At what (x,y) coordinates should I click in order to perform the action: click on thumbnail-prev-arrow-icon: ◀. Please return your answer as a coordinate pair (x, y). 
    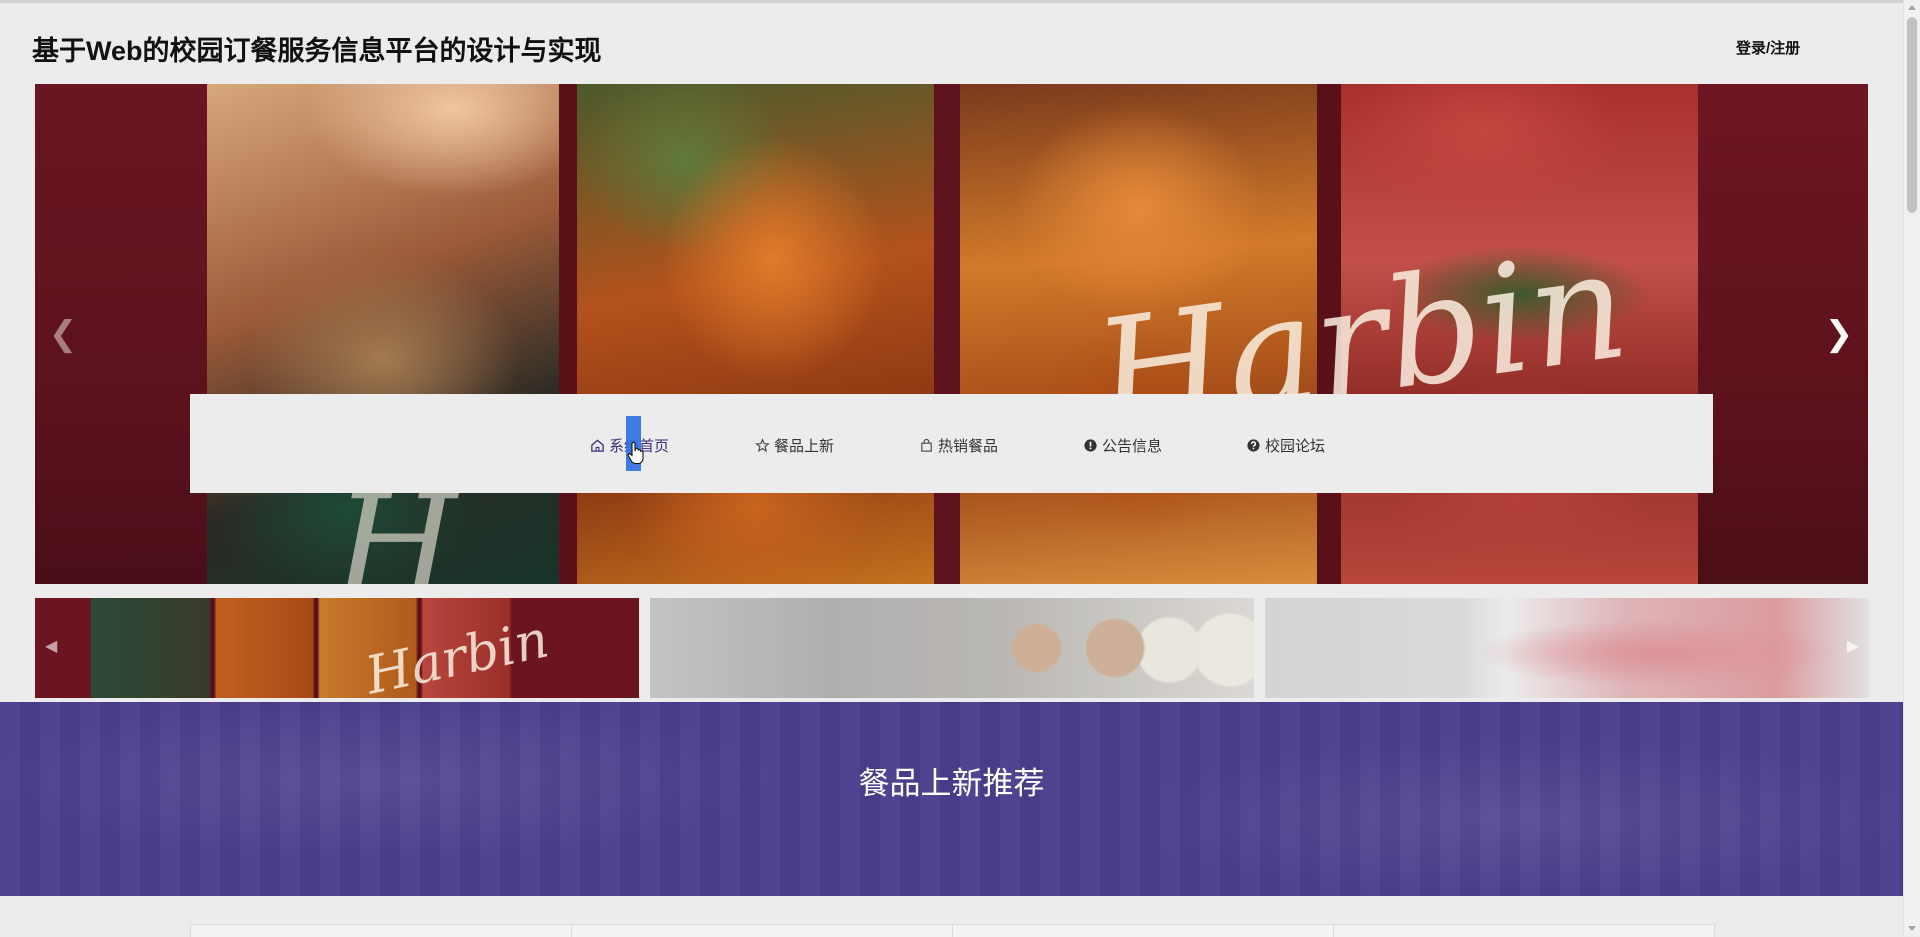
    Looking at the image, I should click on (51, 646).